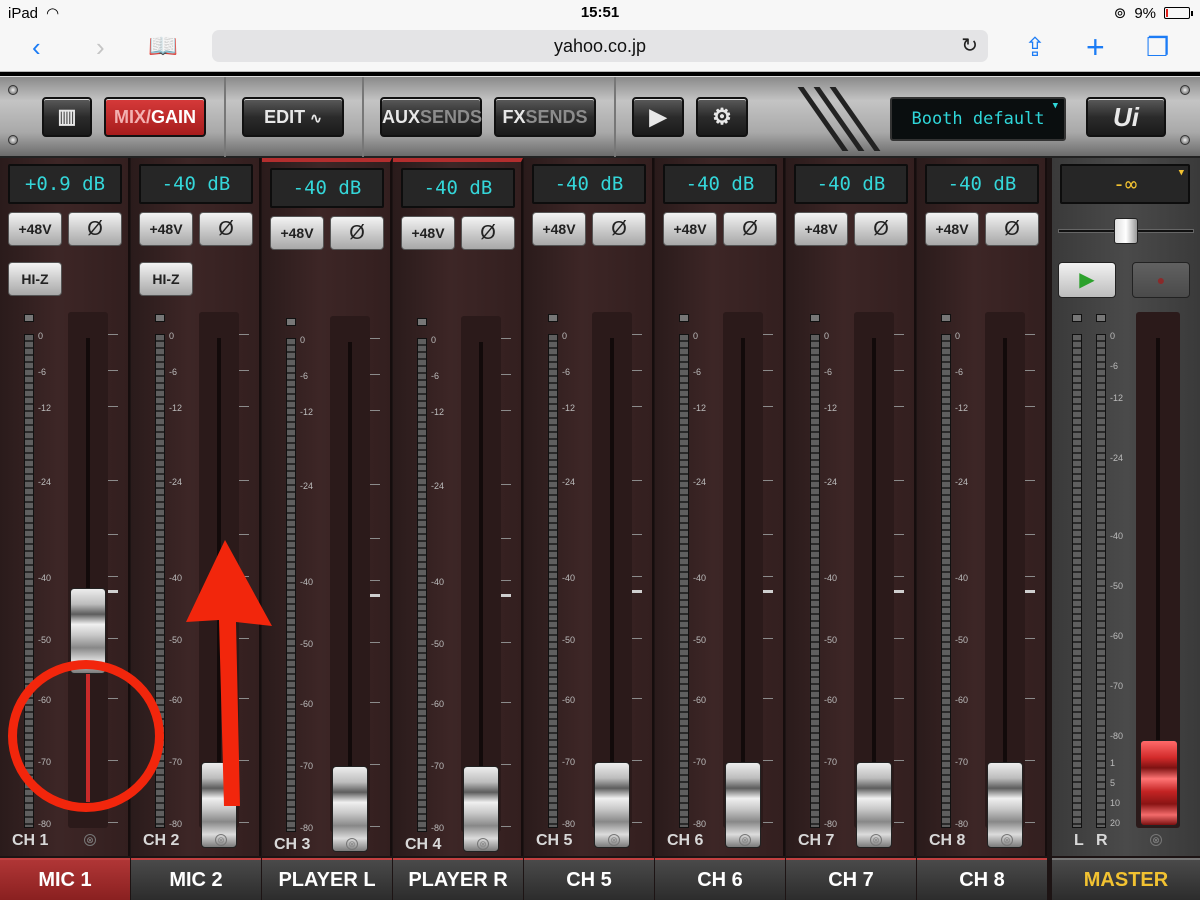 The image size is (1200, 900). I want to click on master-record-button: ●, so click(1161, 280).